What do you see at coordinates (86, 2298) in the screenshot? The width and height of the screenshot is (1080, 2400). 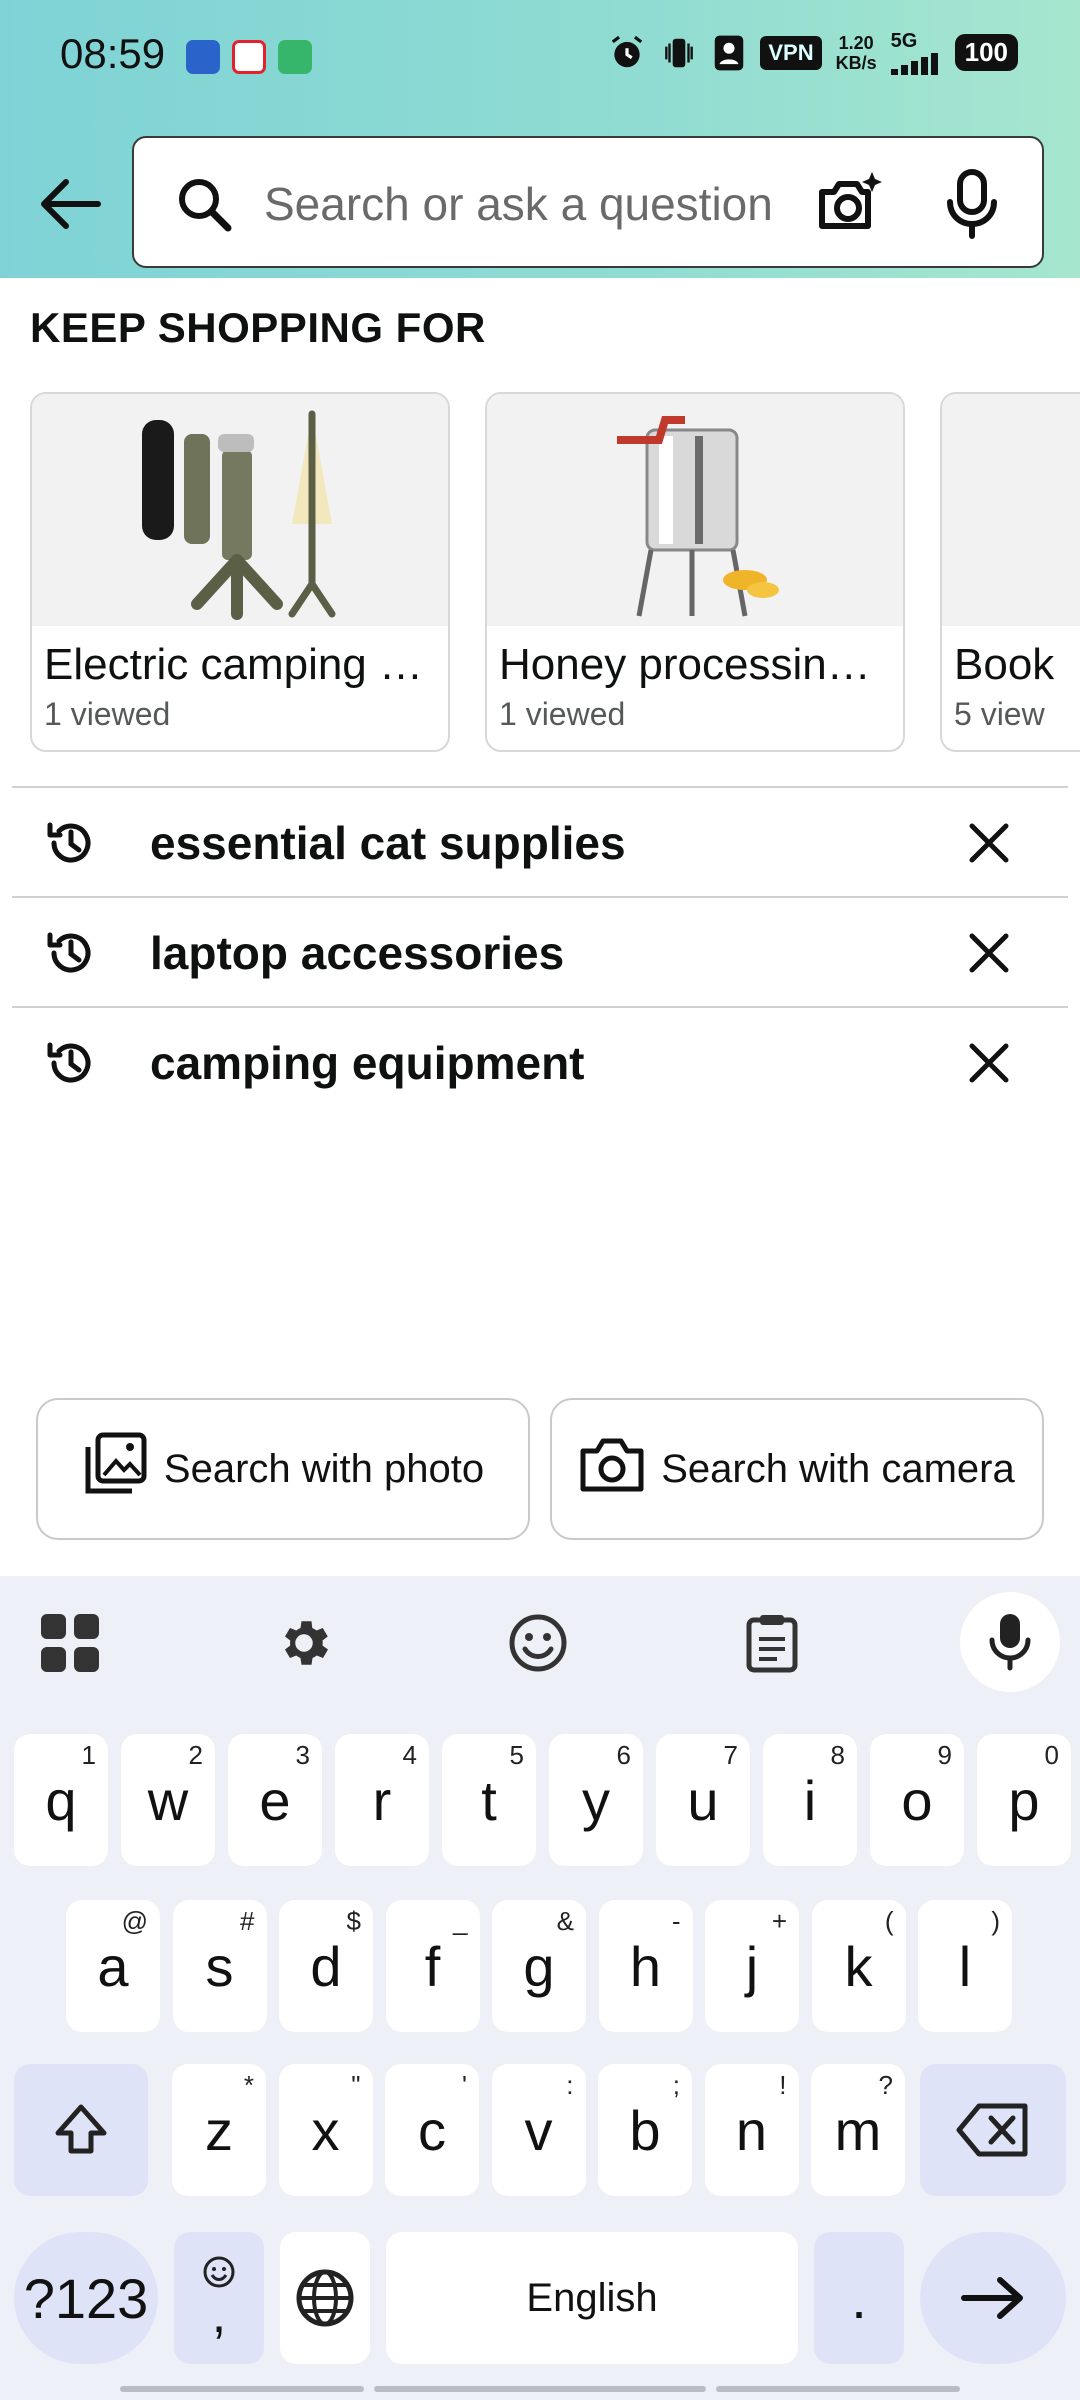 I see `symbols-key: ?123` at bounding box center [86, 2298].